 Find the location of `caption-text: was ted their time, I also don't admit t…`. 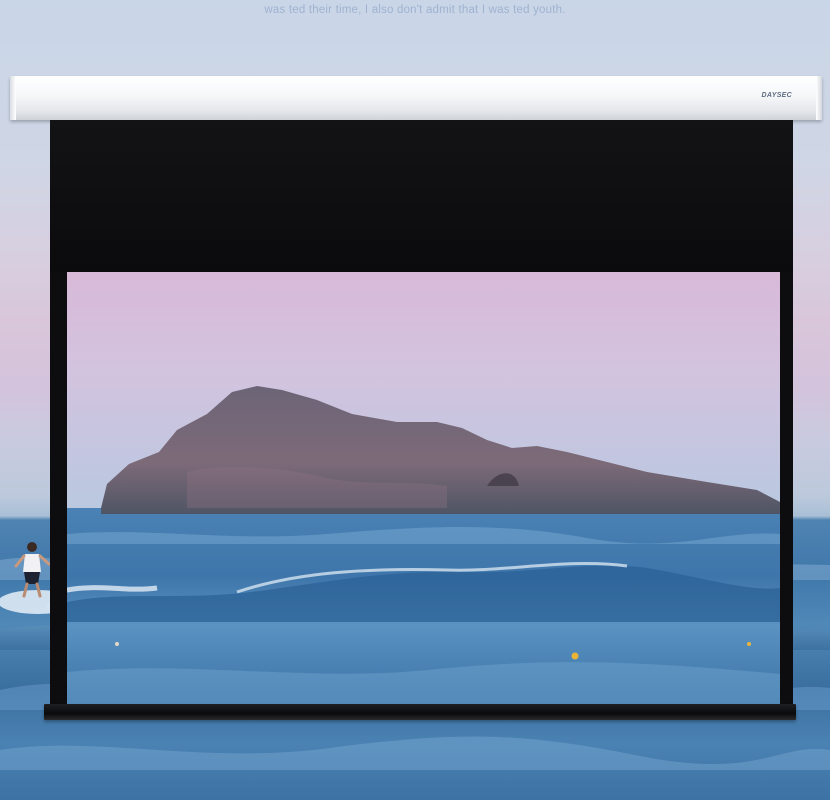

caption-text: was ted their time, I also don't admit t… is located at coordinates (415, 10).